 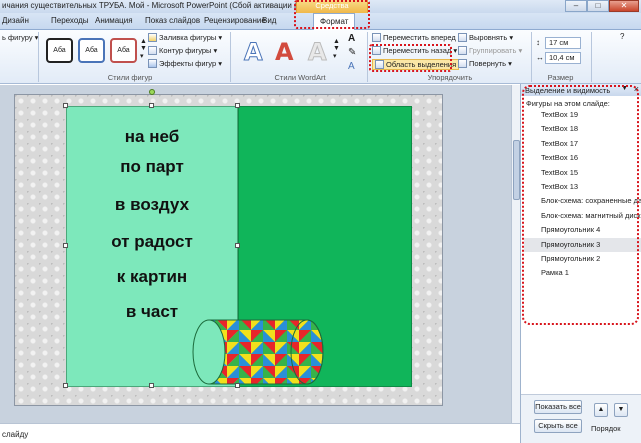 What do you see at coordinates (152, 92) in the screenshot?
I see `rotation-handle` at bounding box center [152, 92].